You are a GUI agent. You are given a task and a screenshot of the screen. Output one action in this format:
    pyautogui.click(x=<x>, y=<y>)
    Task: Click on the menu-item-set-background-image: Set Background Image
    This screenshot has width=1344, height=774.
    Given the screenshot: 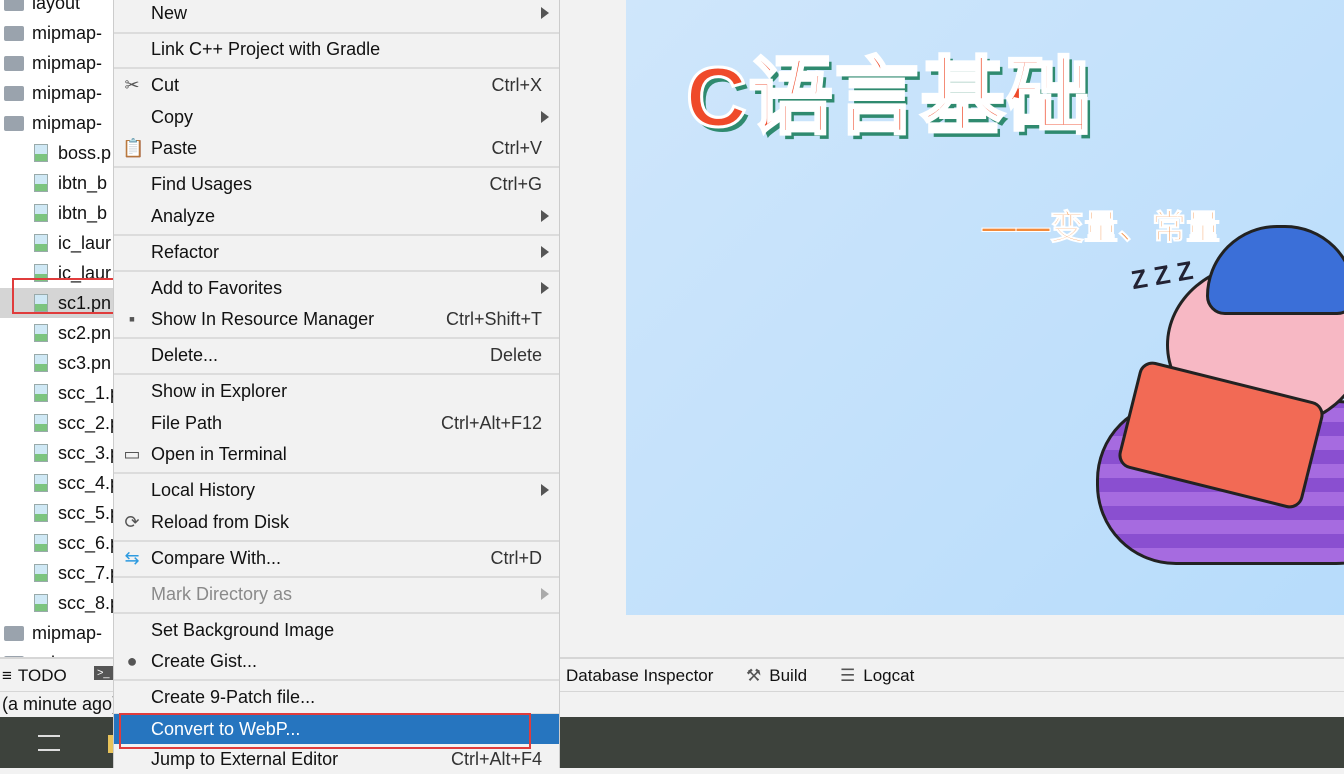 What is the action you would take?
    pyautogui.click(x=336, y=630)
    